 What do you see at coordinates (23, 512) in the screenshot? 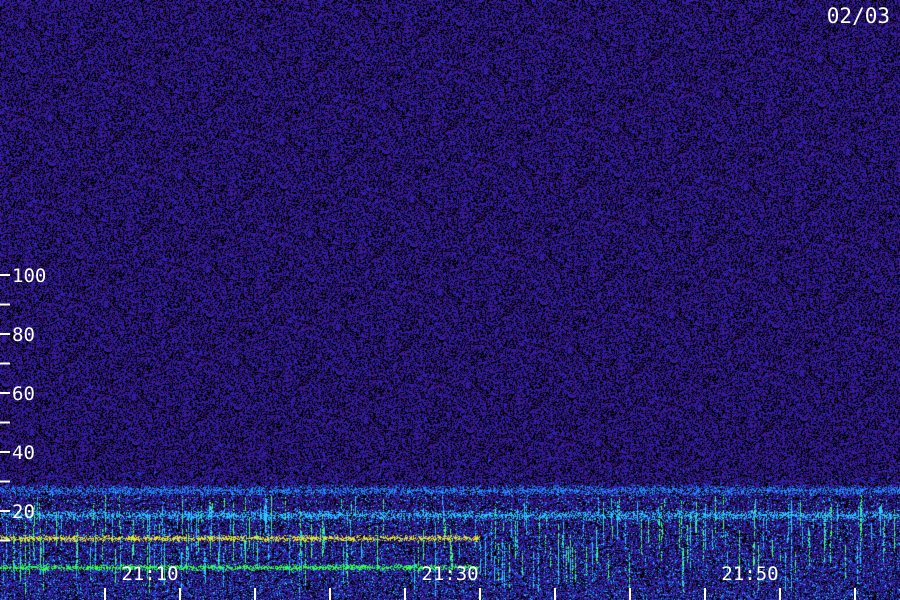
I see `y-tick-label: 20` at bounding box center [23, 512].